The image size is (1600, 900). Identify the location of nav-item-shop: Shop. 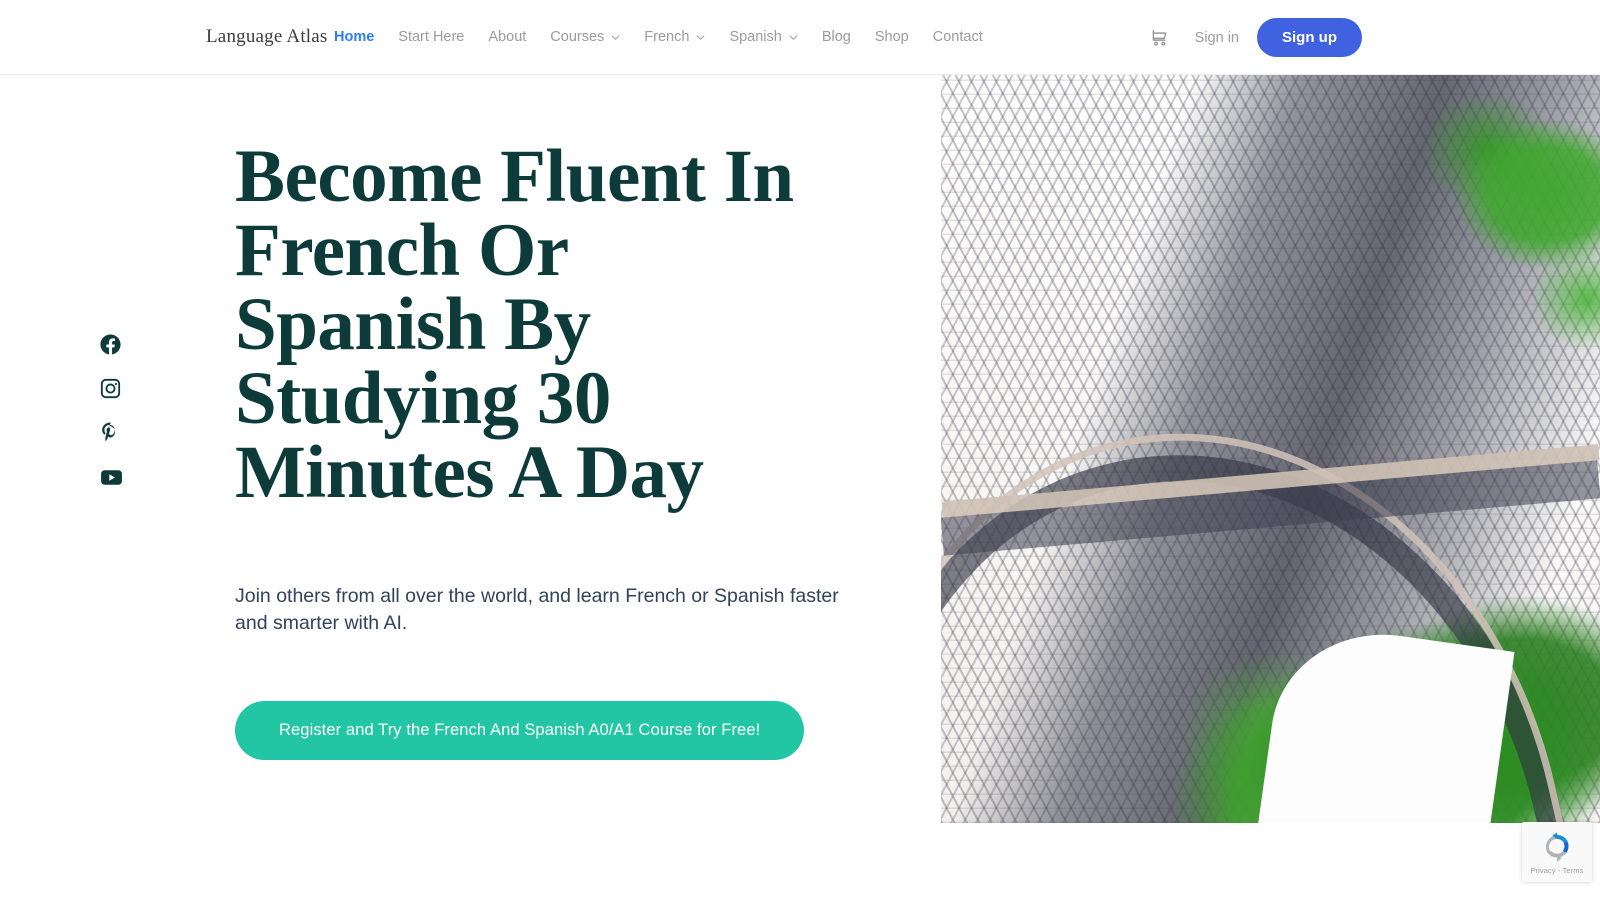
(892, 37).